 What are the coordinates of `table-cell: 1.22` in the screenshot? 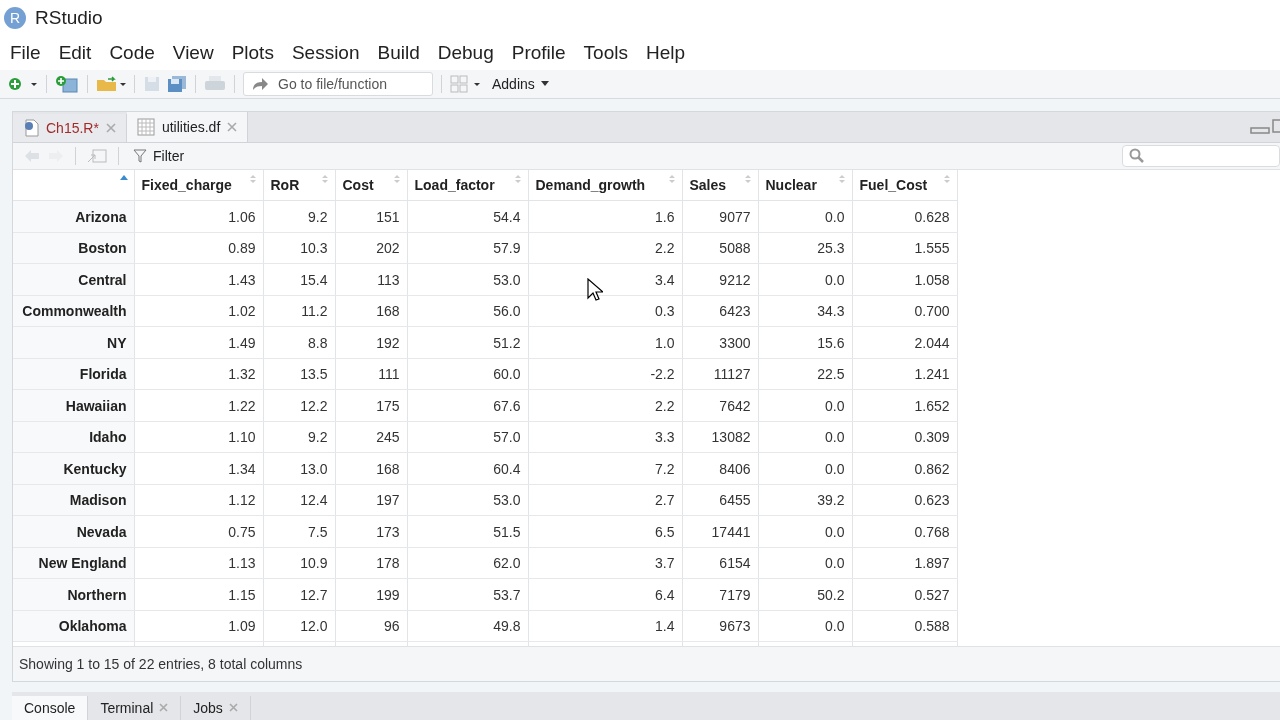 It's located at (198, 405).